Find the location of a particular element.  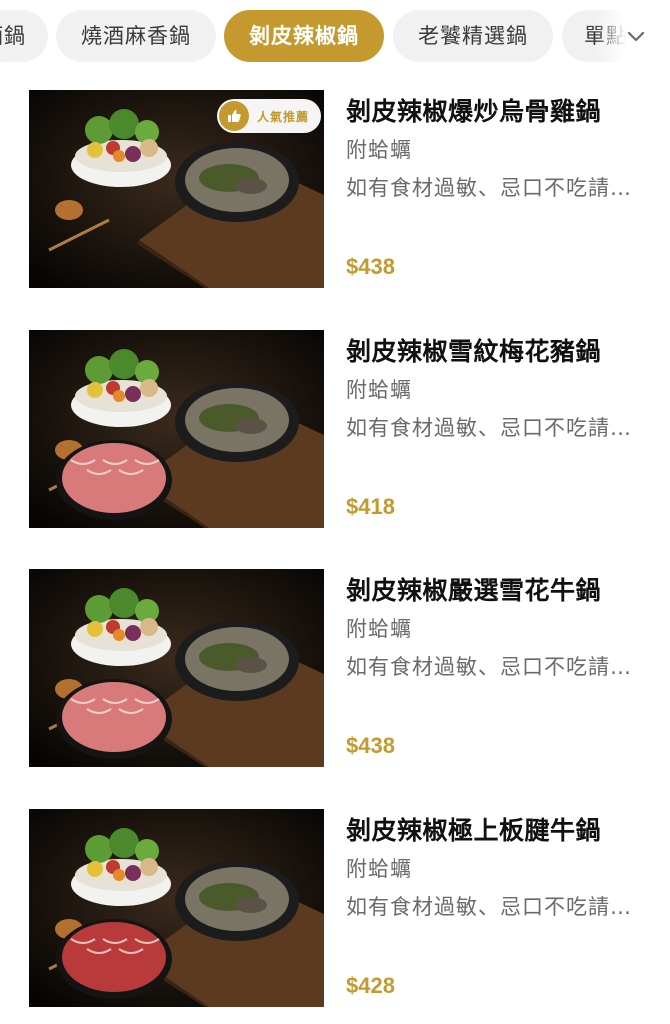

dish-price: $418 is located at coordinates (370, 506).